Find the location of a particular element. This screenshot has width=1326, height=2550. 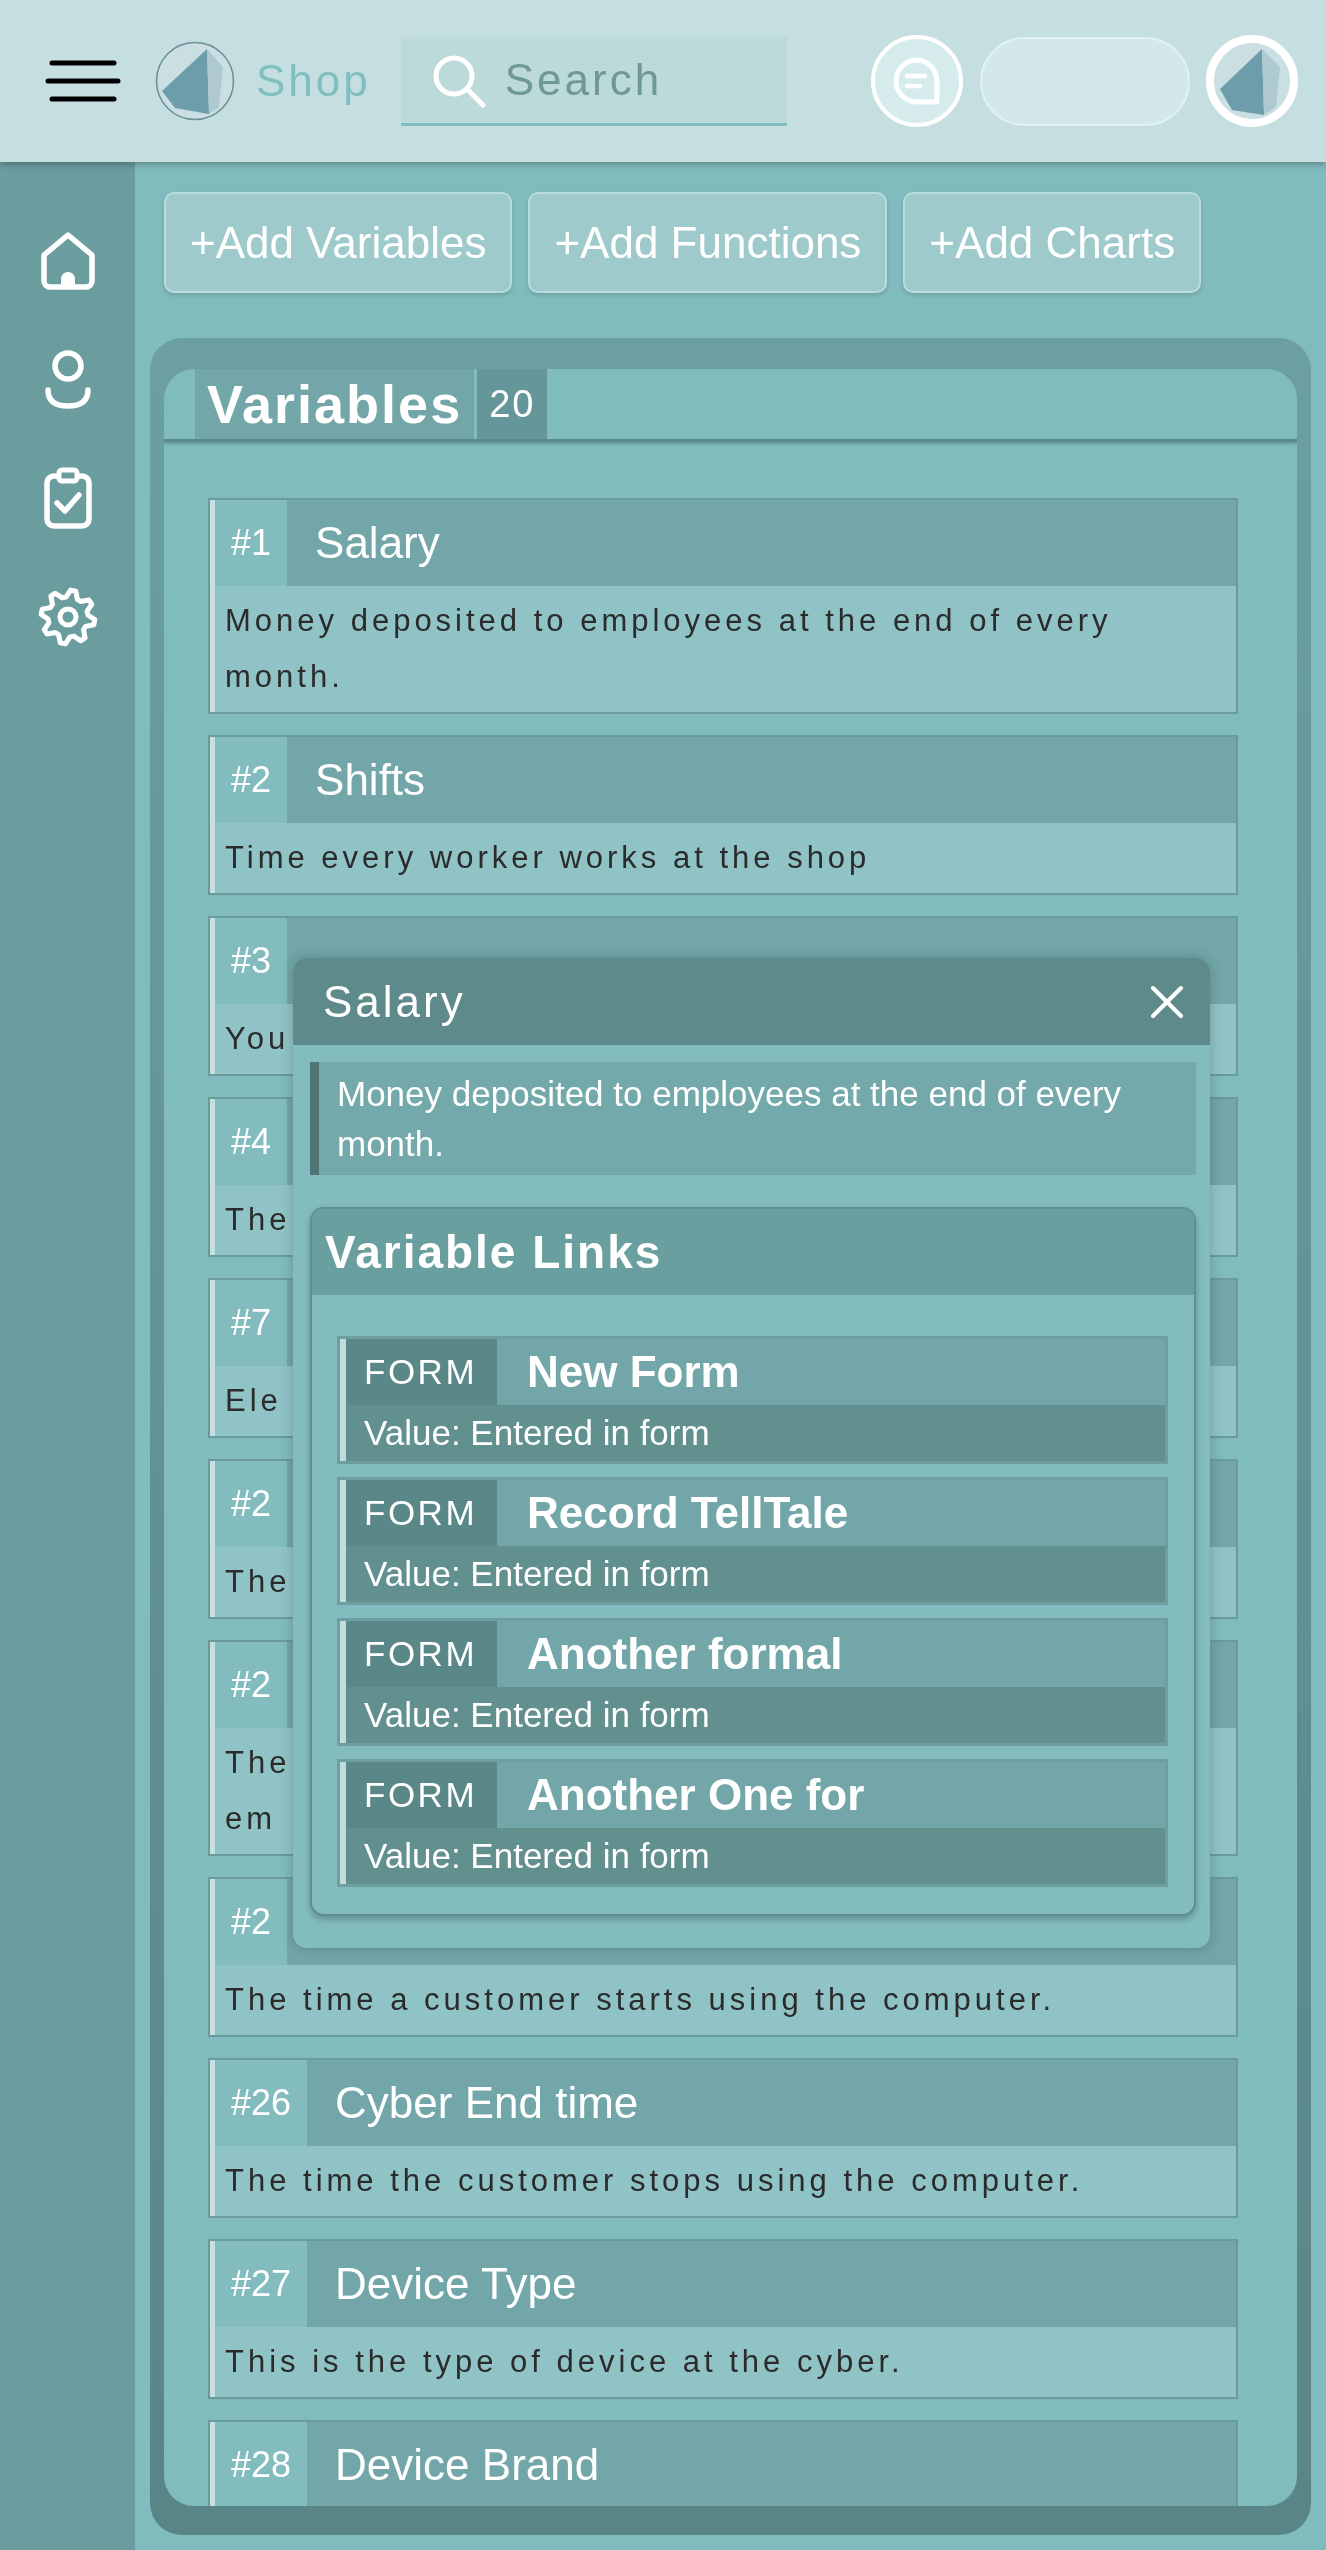

link-card: FORM New Form Value: Entered in form is located at coordinates (752, 1400).